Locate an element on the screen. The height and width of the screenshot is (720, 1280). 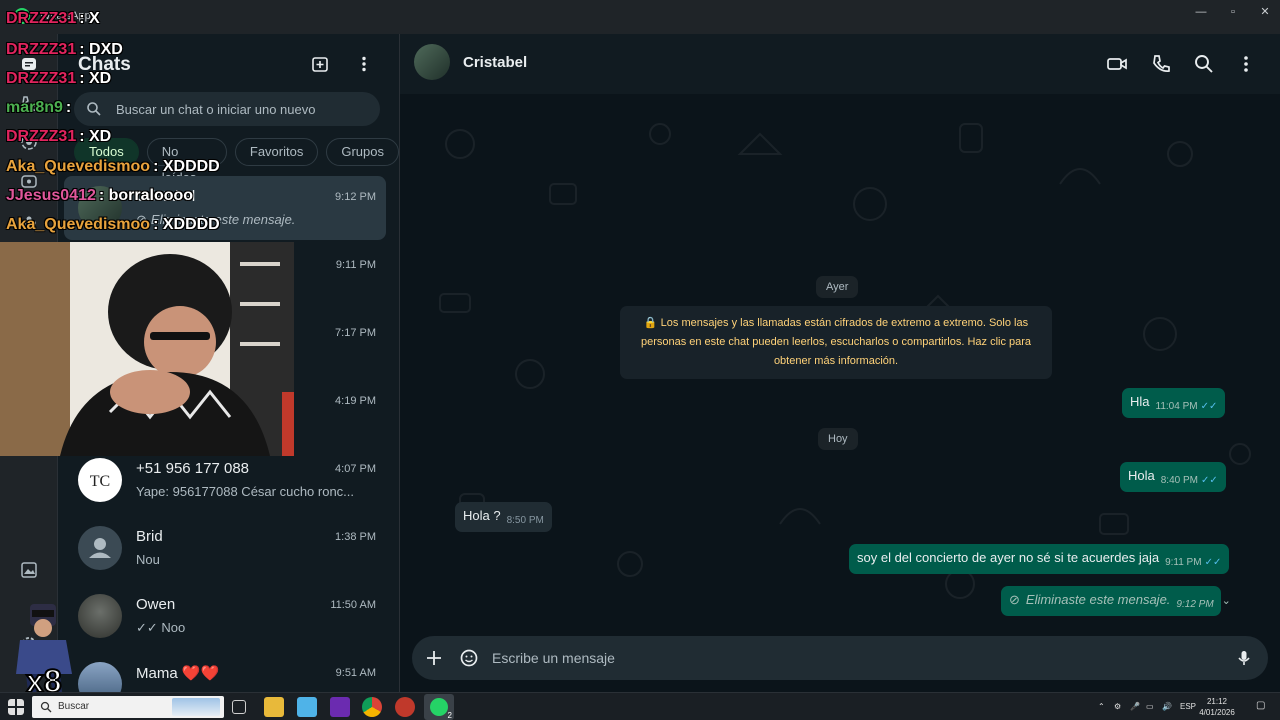
clock-date: 4/01/2026 is located at coordinates (1217, 712).